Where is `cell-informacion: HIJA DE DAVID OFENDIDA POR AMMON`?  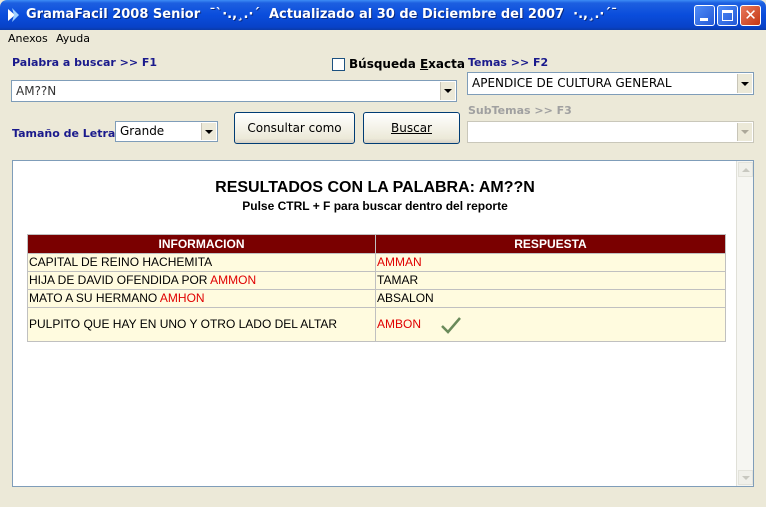
cell-informacion: HIJA DE DAVID OFENDIDA POR AMMON is located at coordinates (201, 280).